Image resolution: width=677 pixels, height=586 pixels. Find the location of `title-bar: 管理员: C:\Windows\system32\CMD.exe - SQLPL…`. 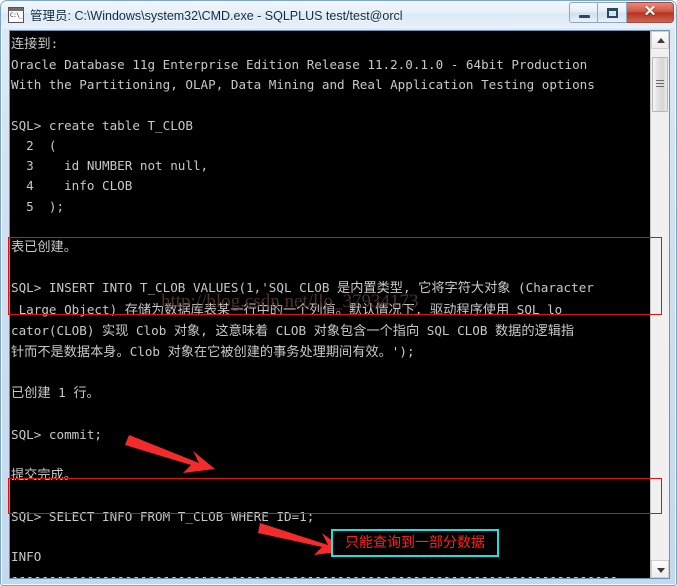

title-bar: 管理员: C:\Windows\system32\CMD.exe - SQLPL… is located at coordinates (338, 14).